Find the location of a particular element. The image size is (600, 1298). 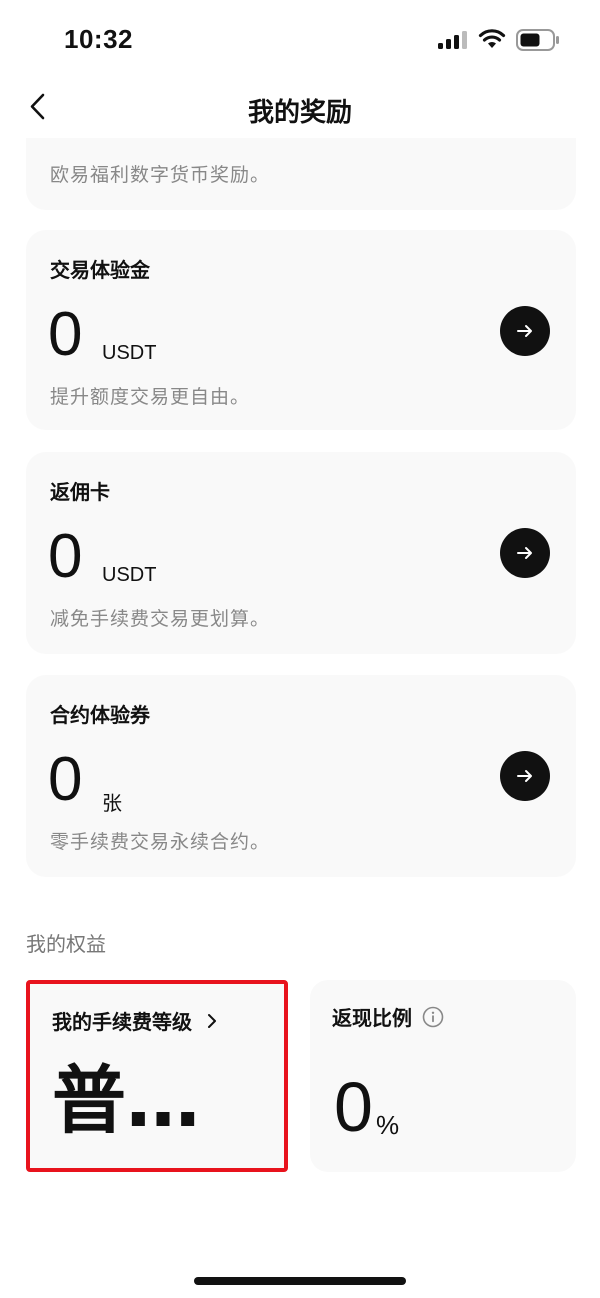

cellular-signal-icon is located at coordinates (452, 40).